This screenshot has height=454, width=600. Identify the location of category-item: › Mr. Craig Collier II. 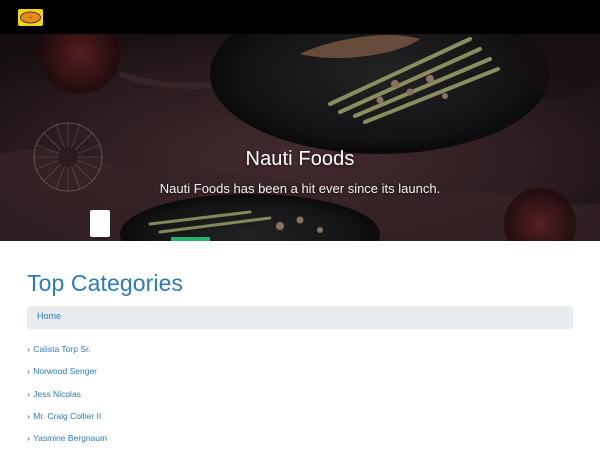
(67, 421).